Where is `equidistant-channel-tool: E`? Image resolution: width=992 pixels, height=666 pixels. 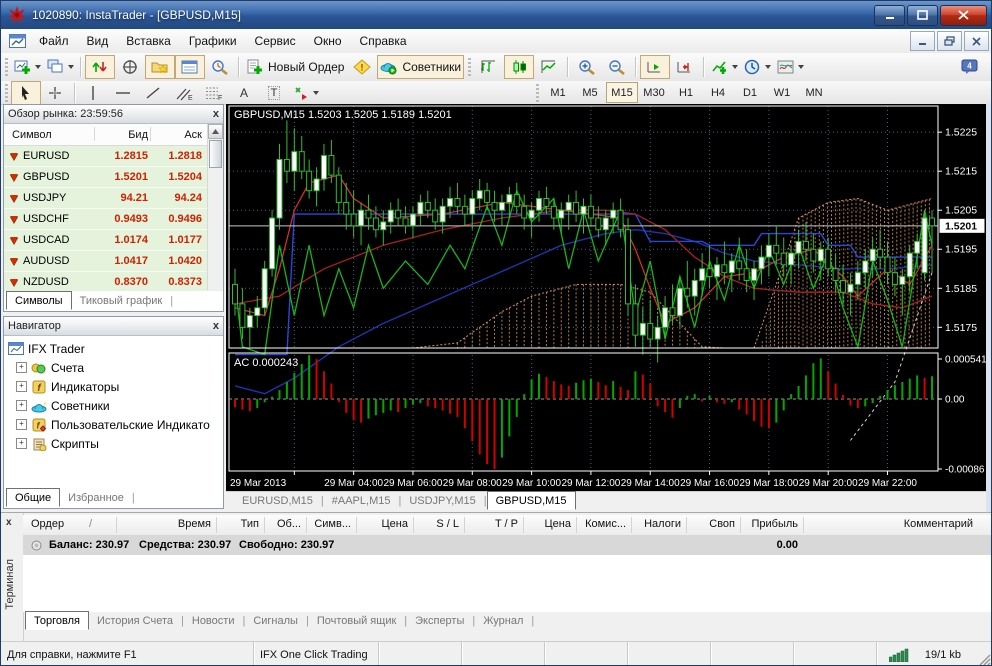 equidistant-channel-tool: E is located at coordinates (184, 93).